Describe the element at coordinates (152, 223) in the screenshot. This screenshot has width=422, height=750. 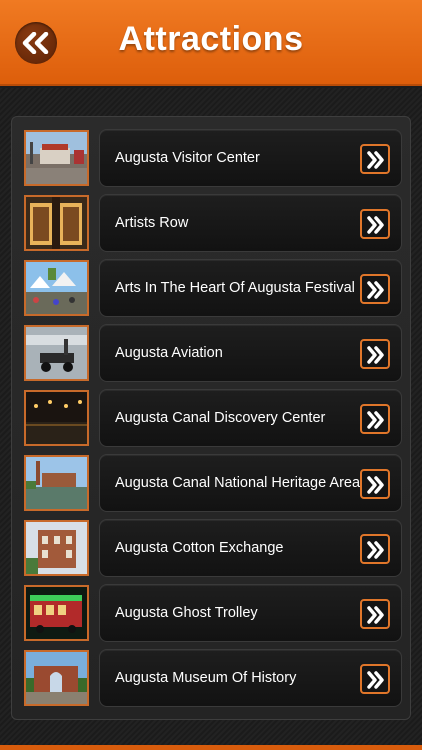
I see `attraction-label: Artists Row` at that location.